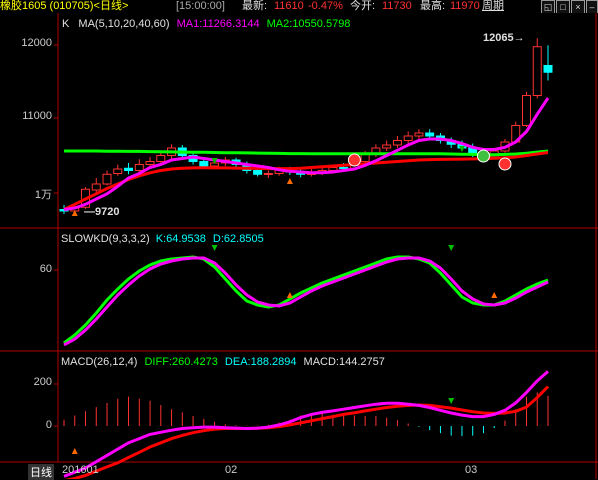 This screenshot has width=598, height=480. What do you see at coordinates (107, 212) in the screenshot?
I see `low-price-text: 9720` at bounding box center [107, 212].